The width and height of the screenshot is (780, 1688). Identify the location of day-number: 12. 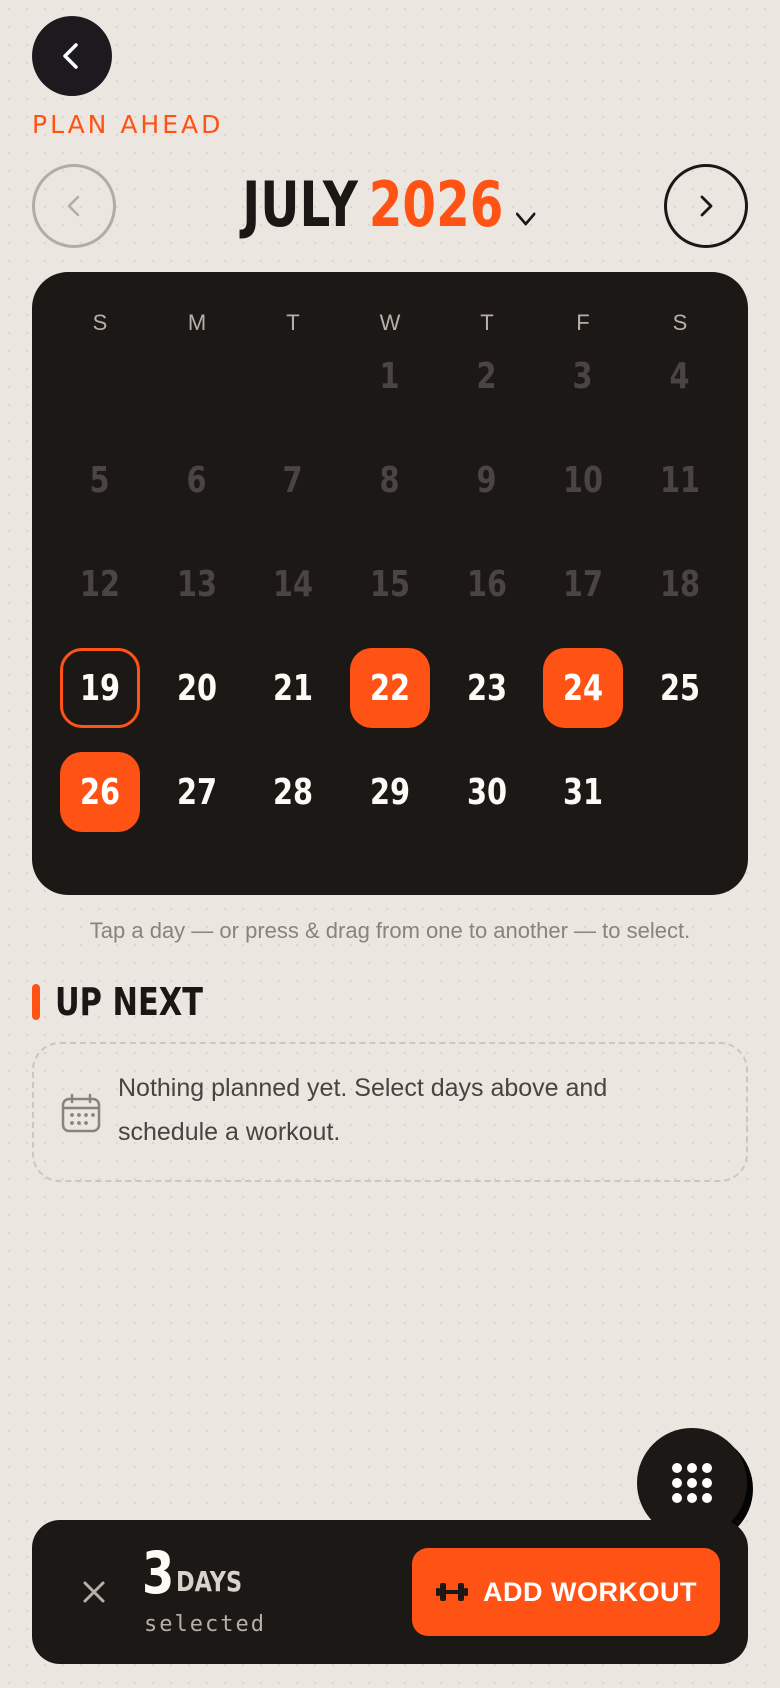
(100, 584).